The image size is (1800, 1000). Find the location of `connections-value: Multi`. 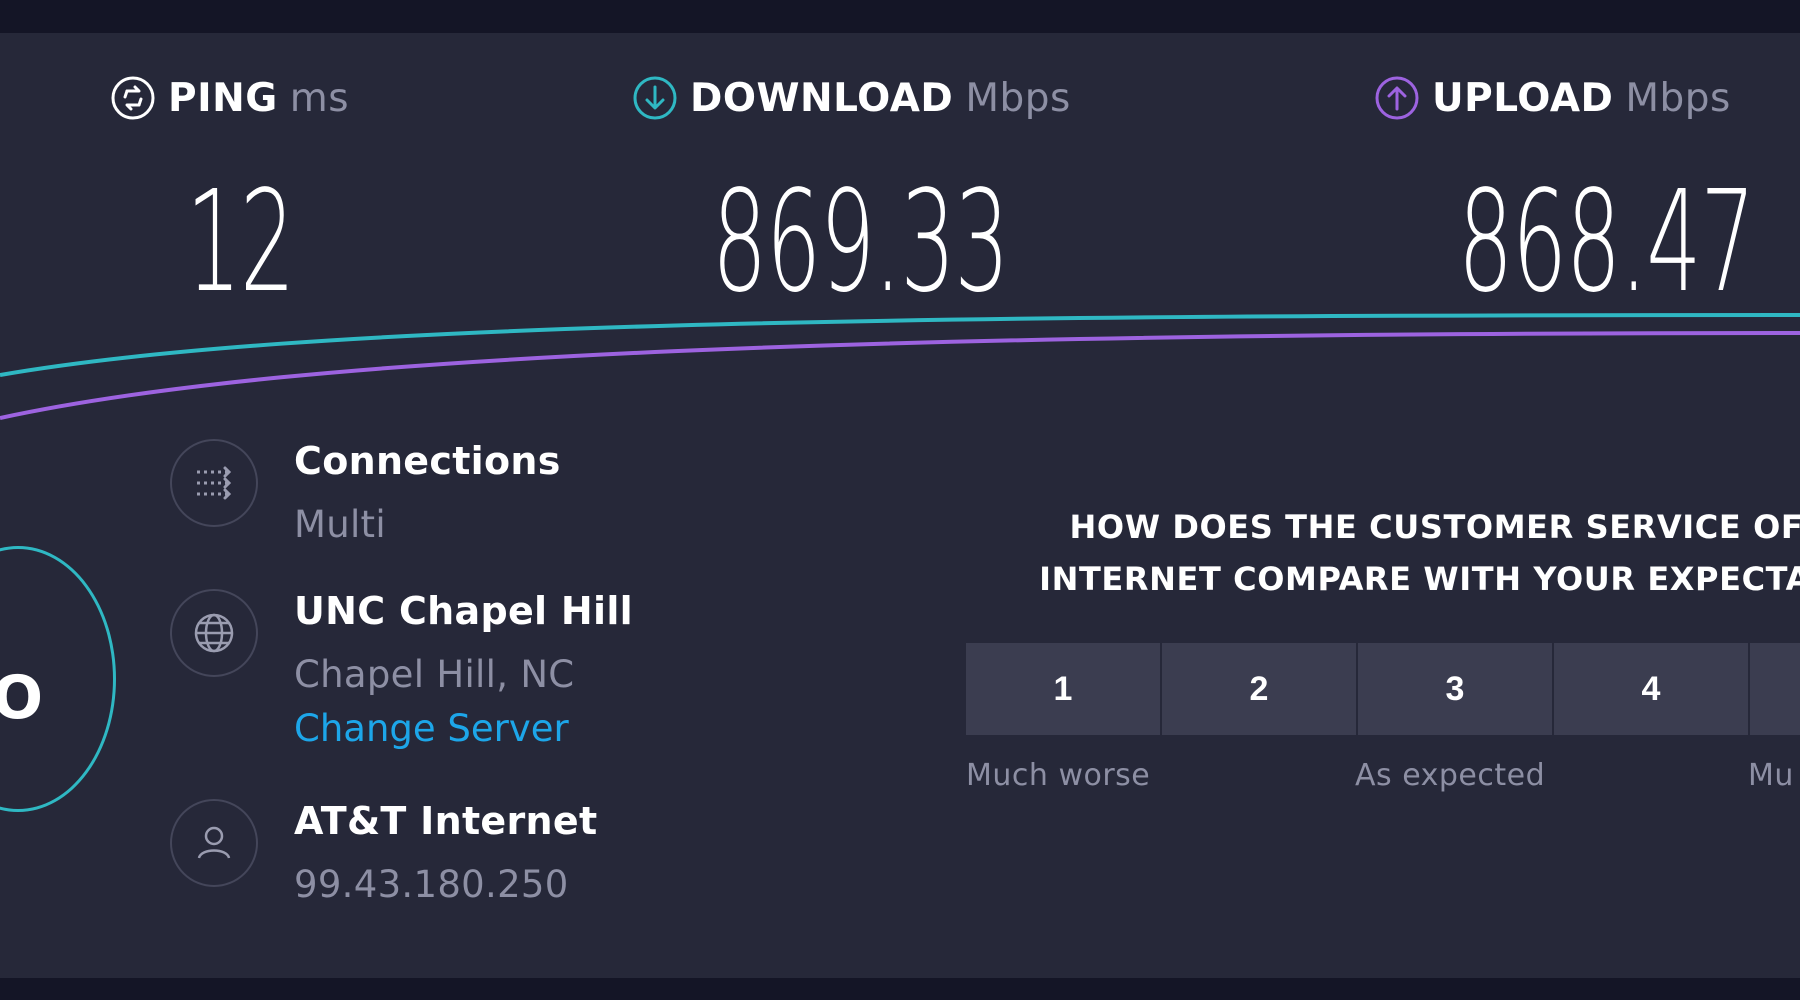

connections-value: Multi is located at coordinates (340, 524).